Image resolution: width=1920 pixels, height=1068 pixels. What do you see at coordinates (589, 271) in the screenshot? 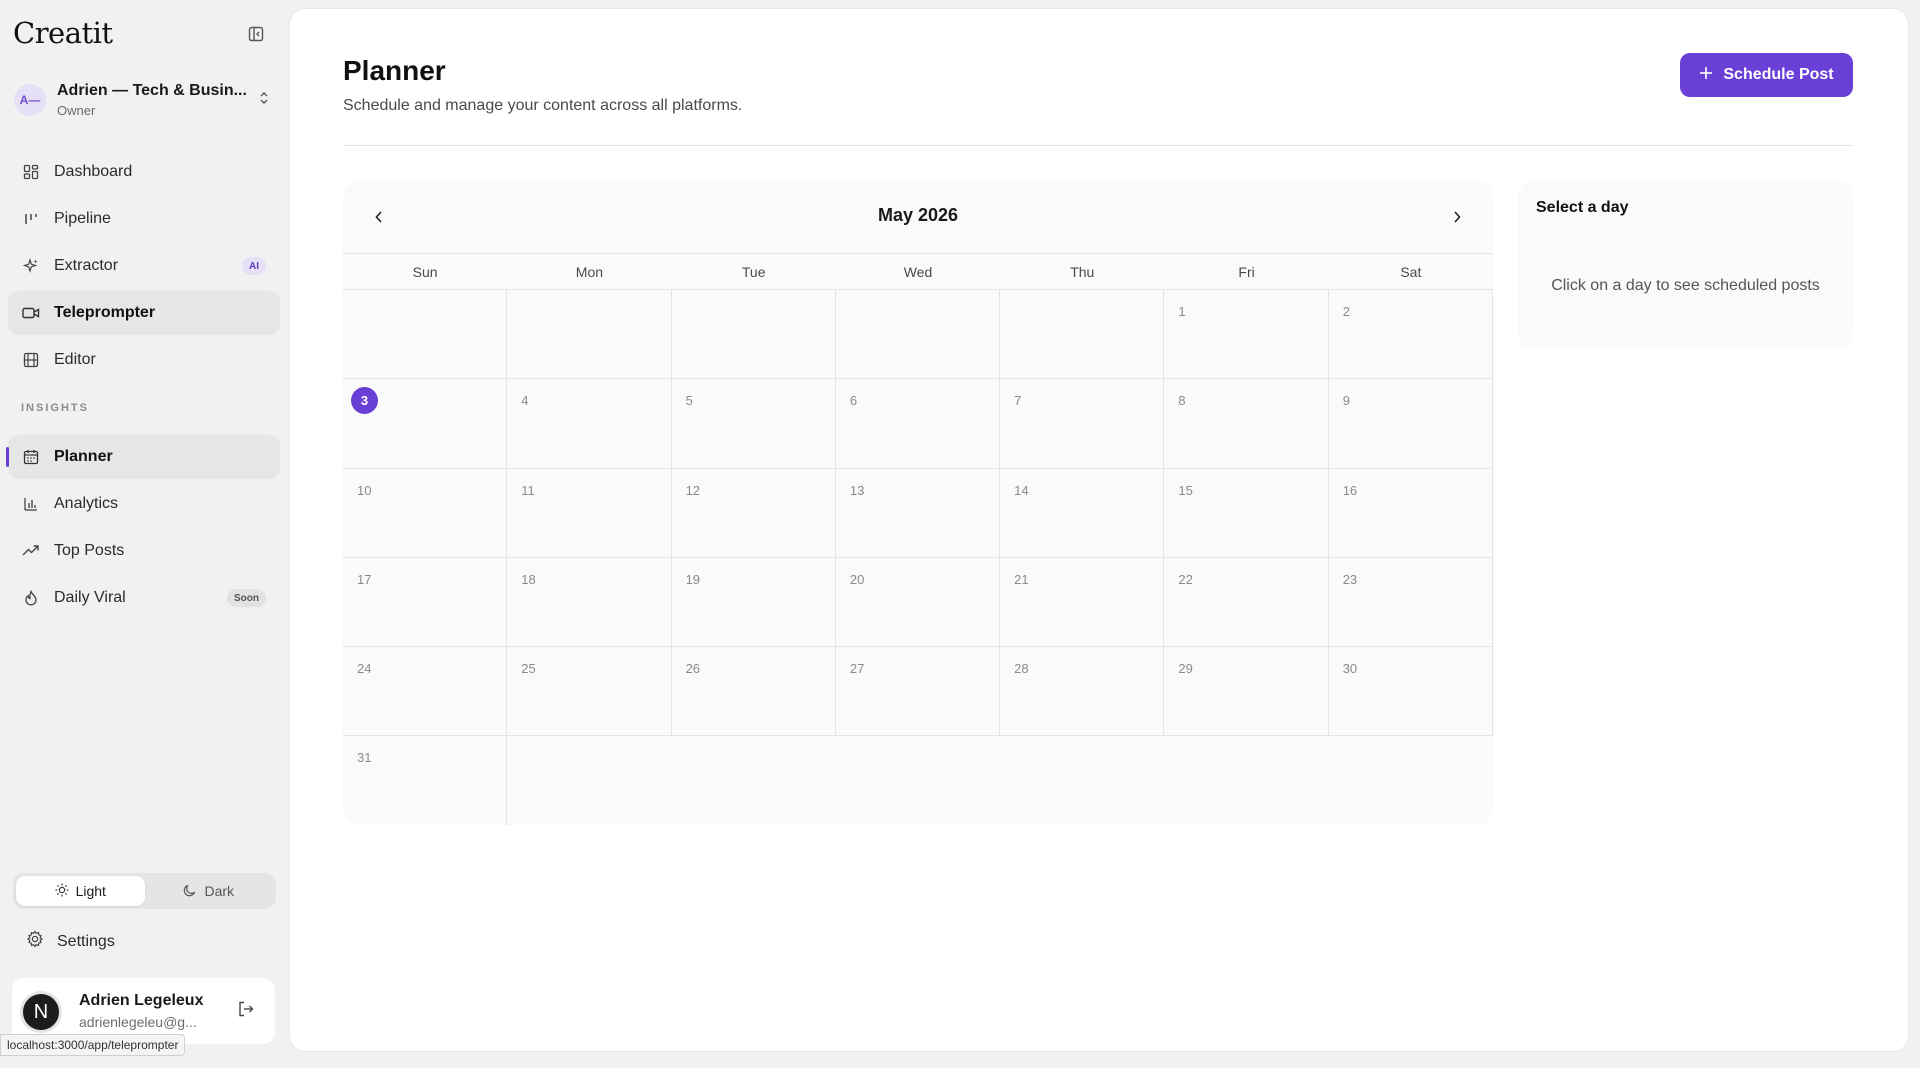
I see `weekday-header: Mon` at bounding box center [589, 271].